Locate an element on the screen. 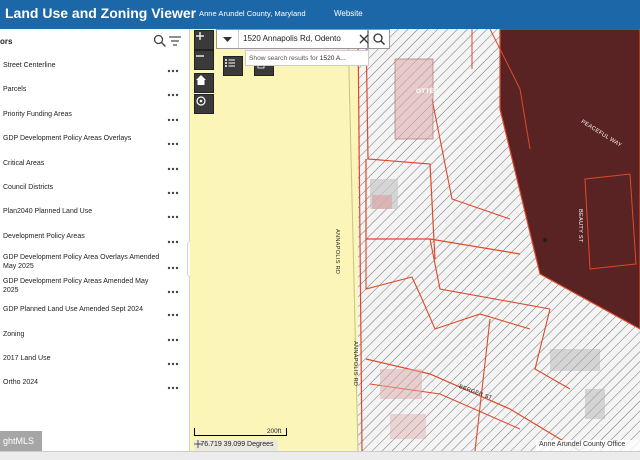  zoom-out-button is located at coordinates (204, 60).